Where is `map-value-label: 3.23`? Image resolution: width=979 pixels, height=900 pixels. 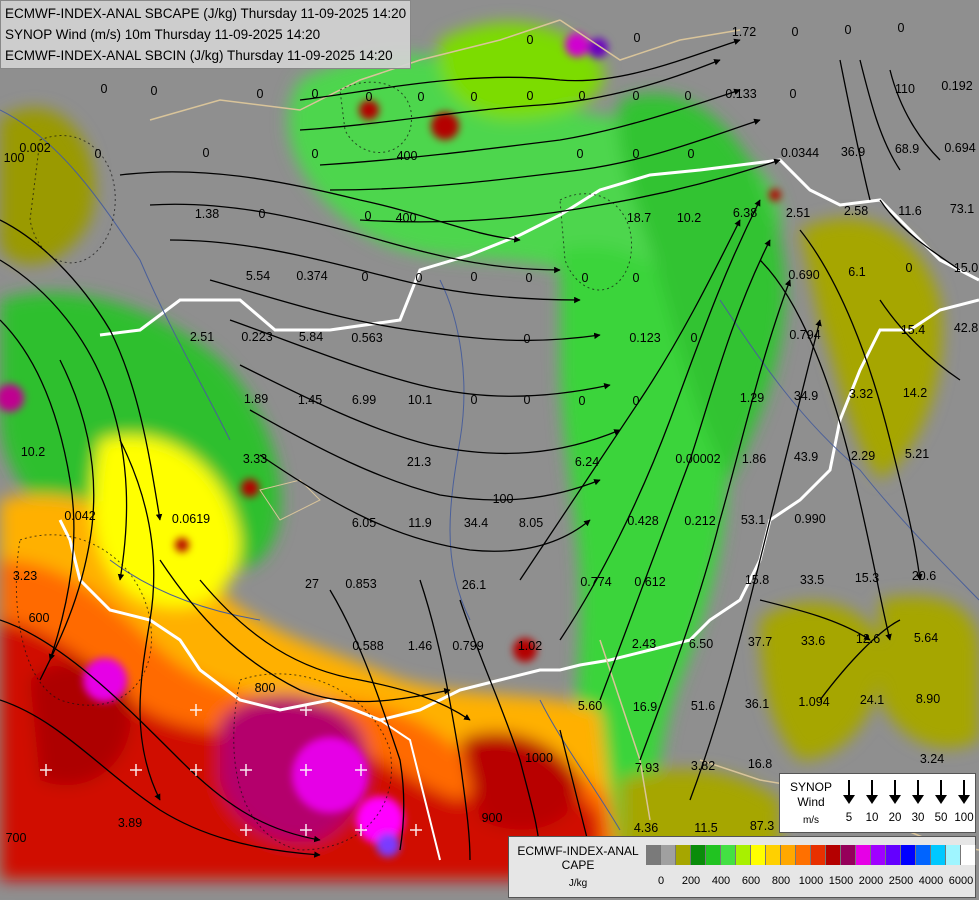
map-value-label: 3.23 is located at coordinates (25, 576).